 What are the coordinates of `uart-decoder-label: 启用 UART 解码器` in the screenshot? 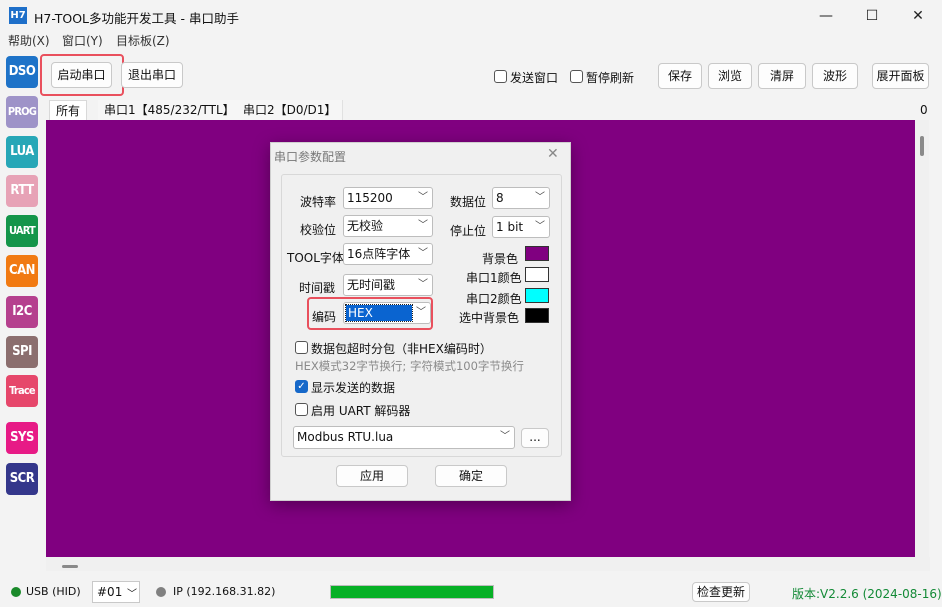 It's located at (361, 411).